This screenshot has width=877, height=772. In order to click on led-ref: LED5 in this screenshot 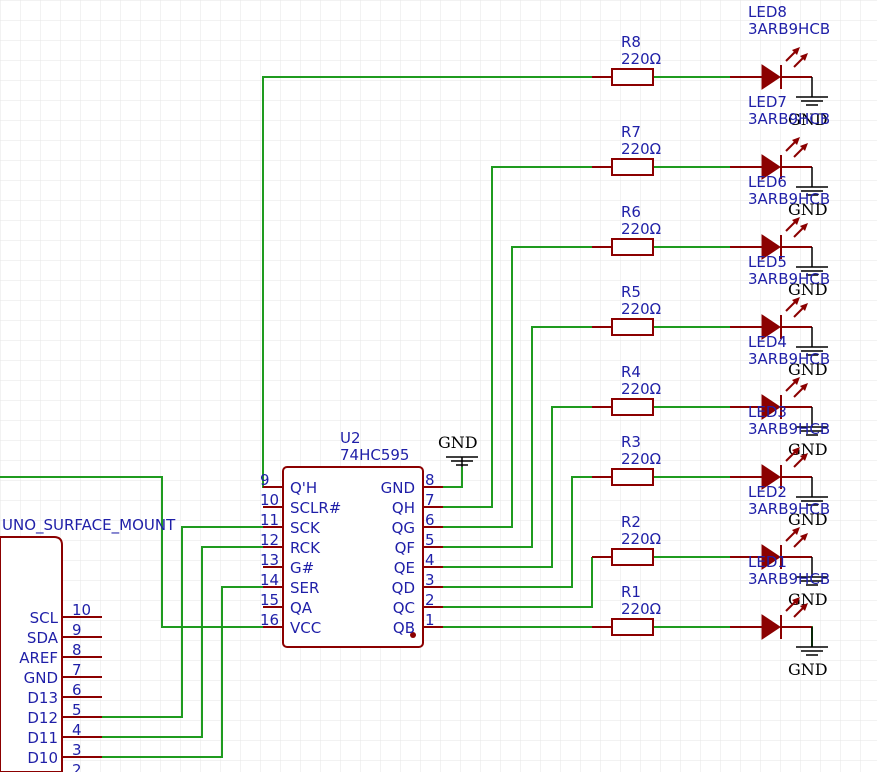, I will do `click(767, 262)`.